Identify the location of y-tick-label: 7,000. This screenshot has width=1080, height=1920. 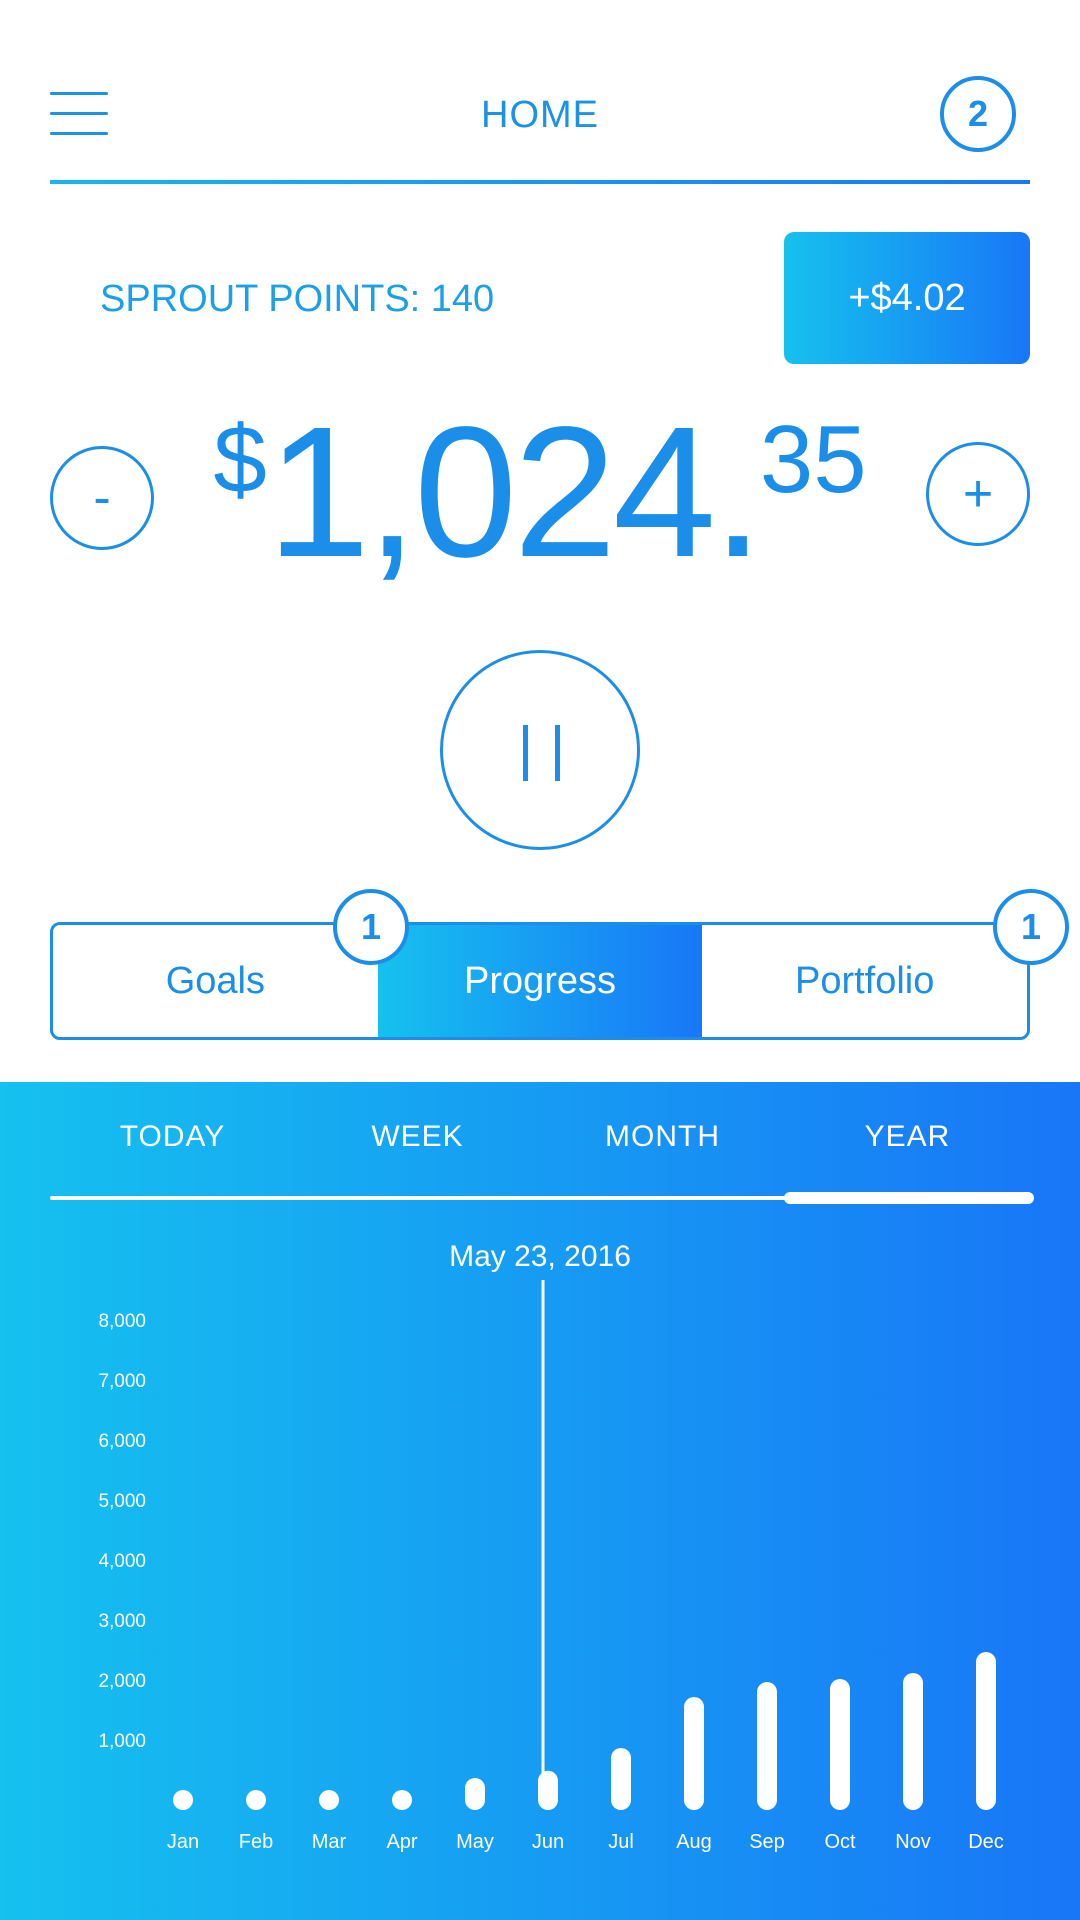
(122, 1381).